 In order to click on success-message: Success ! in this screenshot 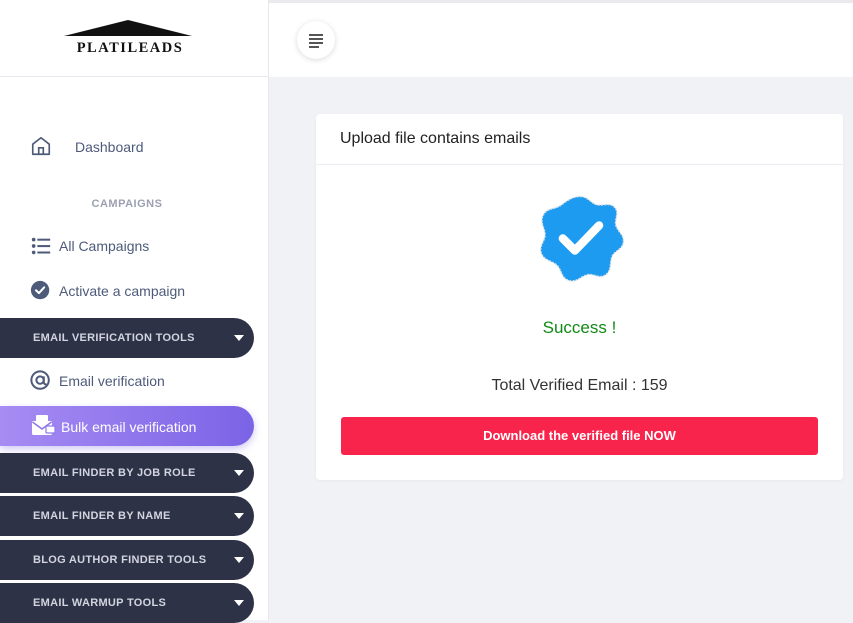, I will do `click(579, 327)`.